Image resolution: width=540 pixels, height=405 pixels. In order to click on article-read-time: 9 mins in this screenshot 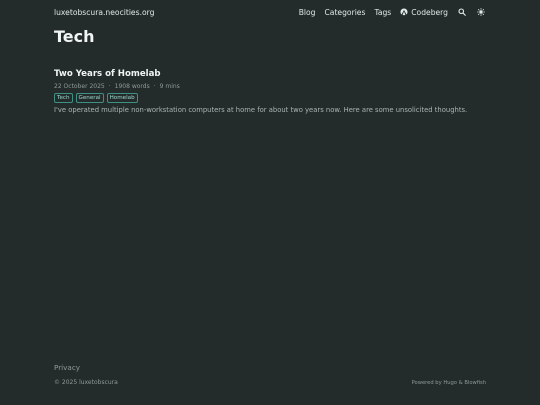, I will do `click(169, 86)`.